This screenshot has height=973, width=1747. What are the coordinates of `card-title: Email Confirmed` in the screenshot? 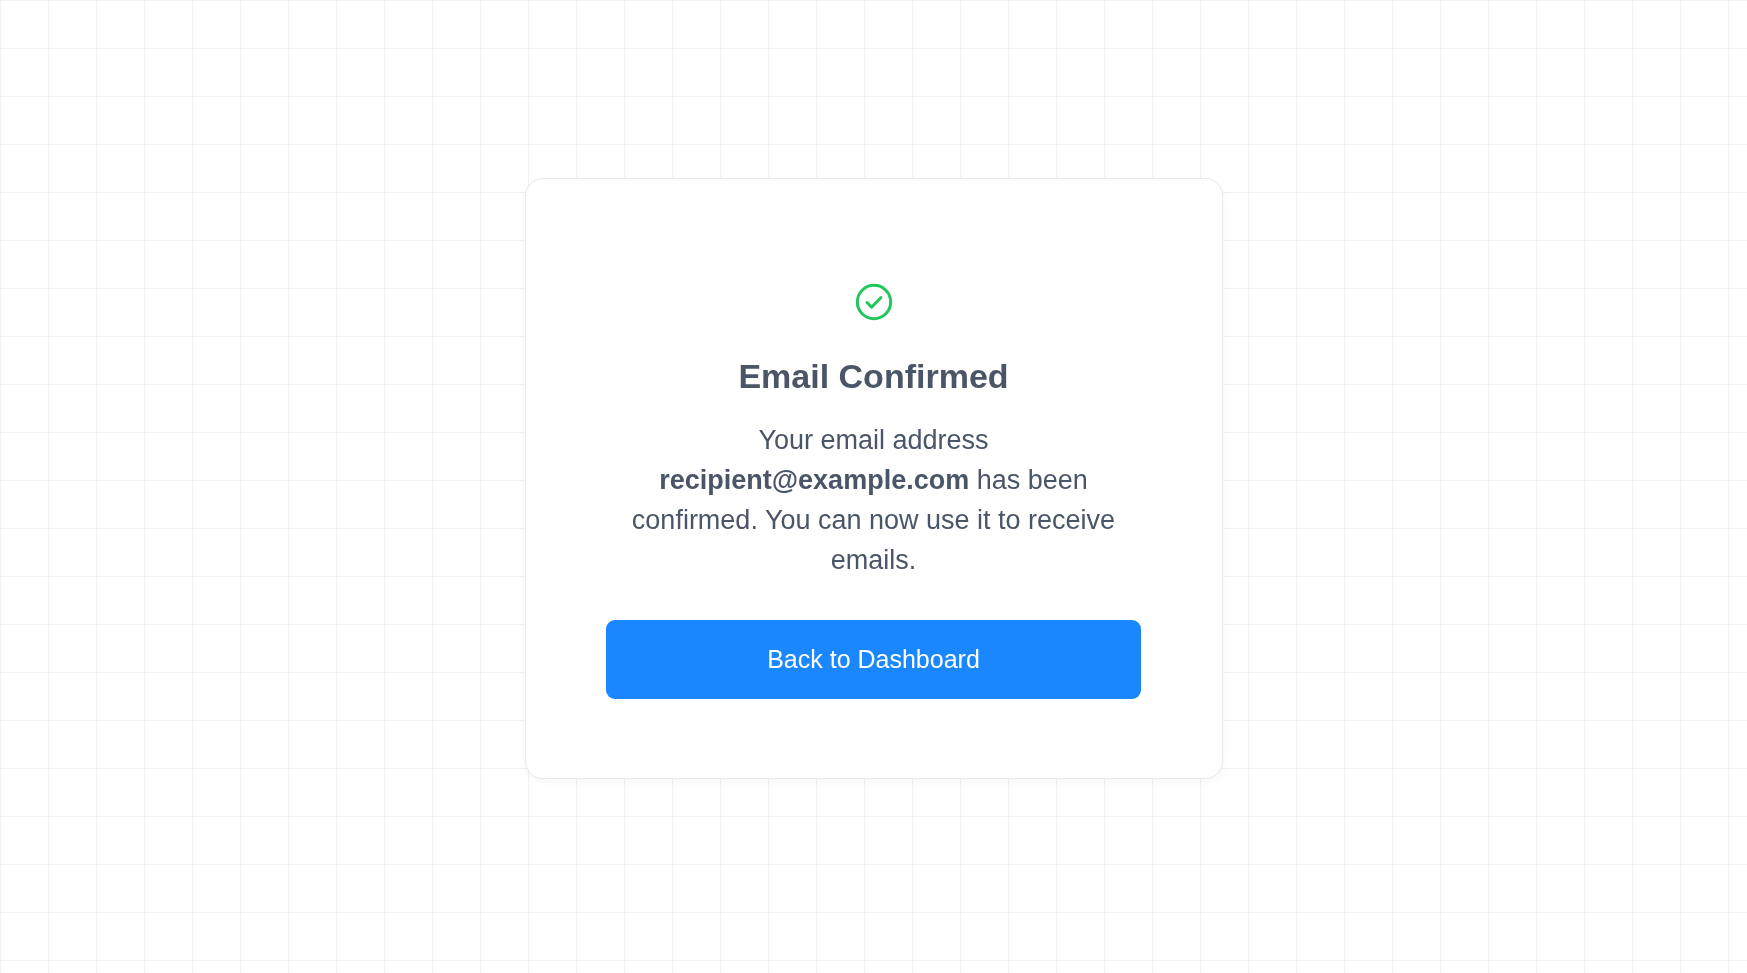 It's located at (873, 376).